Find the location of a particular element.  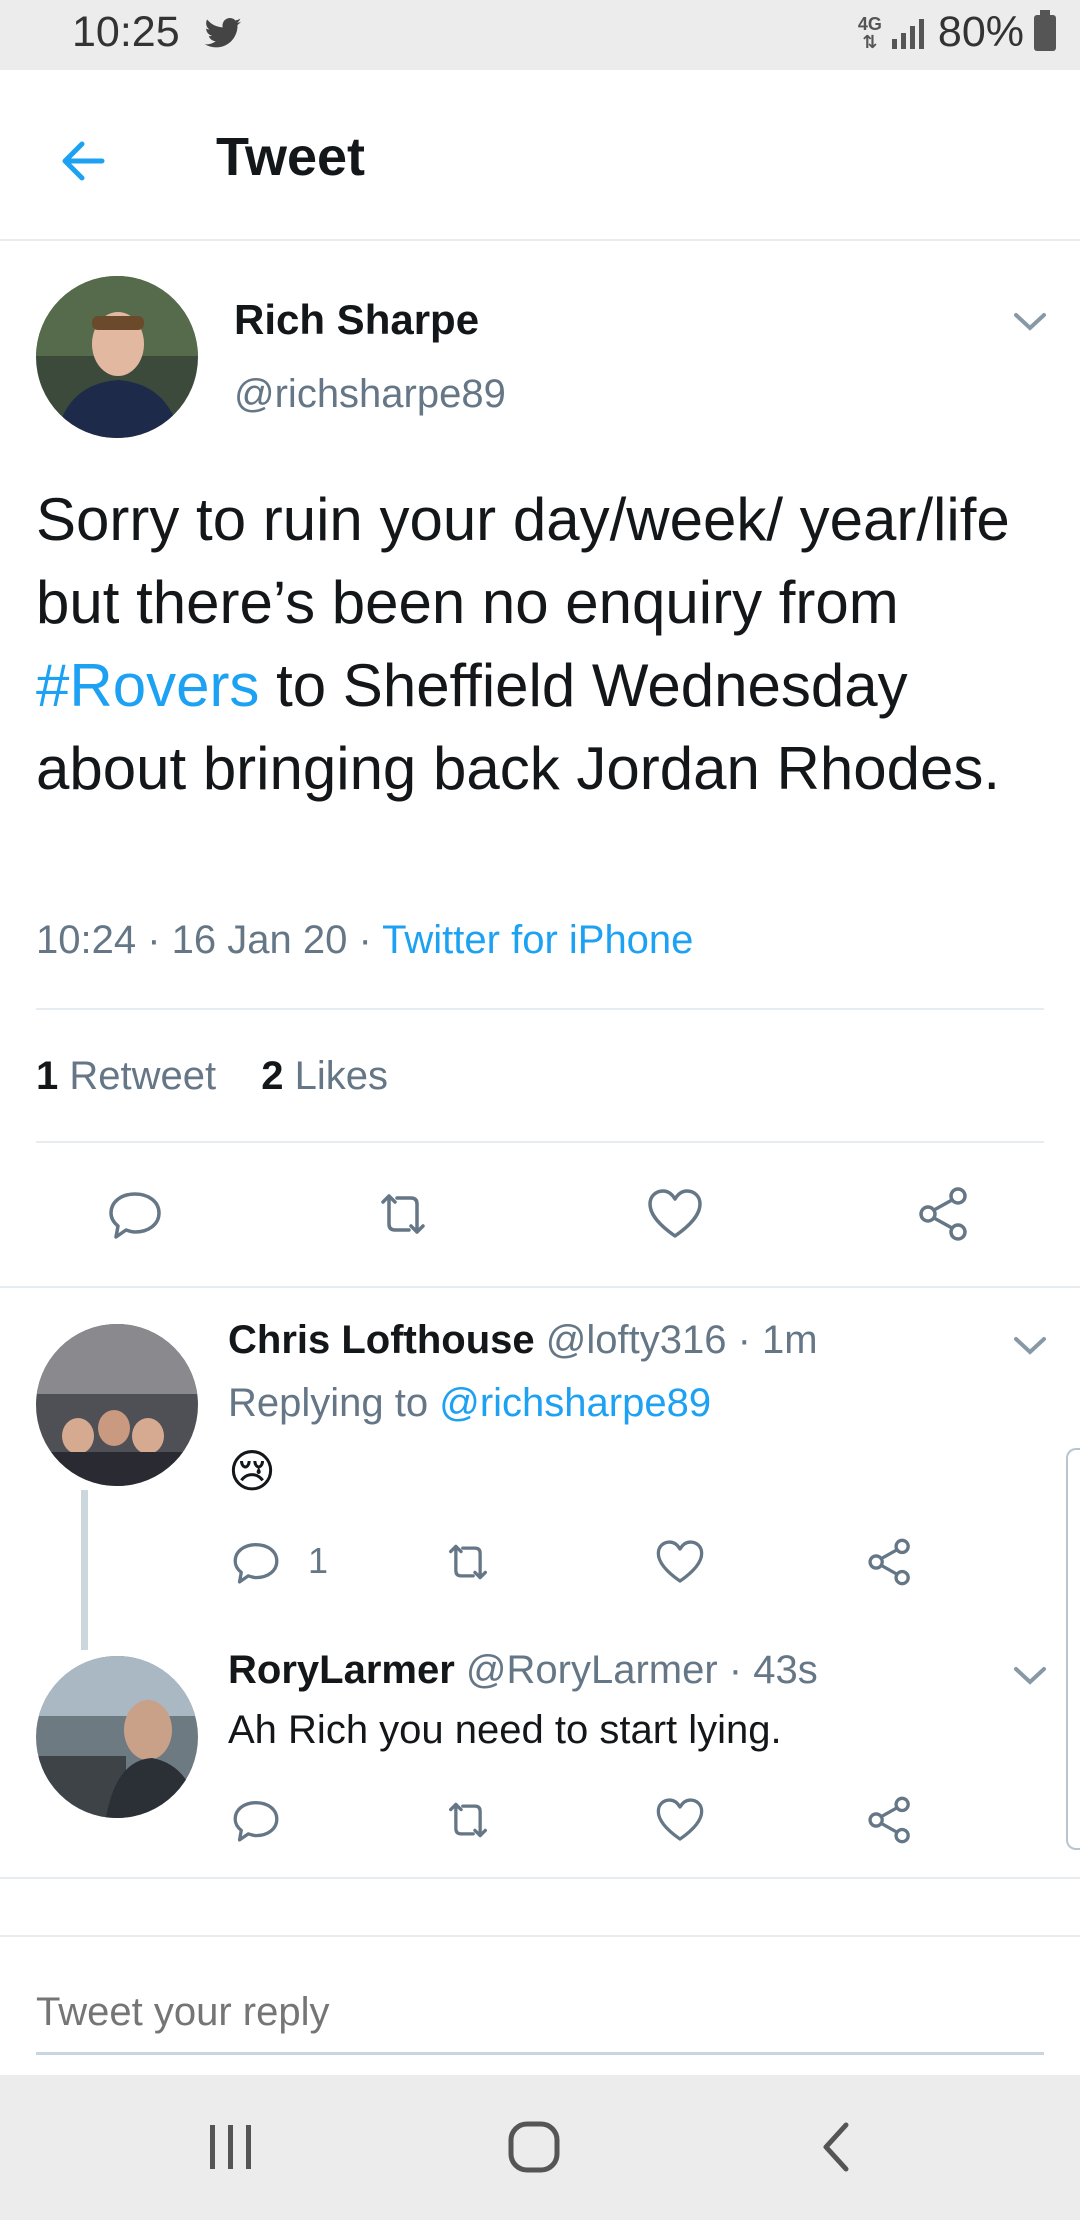

twitter-bird-icon is located at coordinates (223, 33).